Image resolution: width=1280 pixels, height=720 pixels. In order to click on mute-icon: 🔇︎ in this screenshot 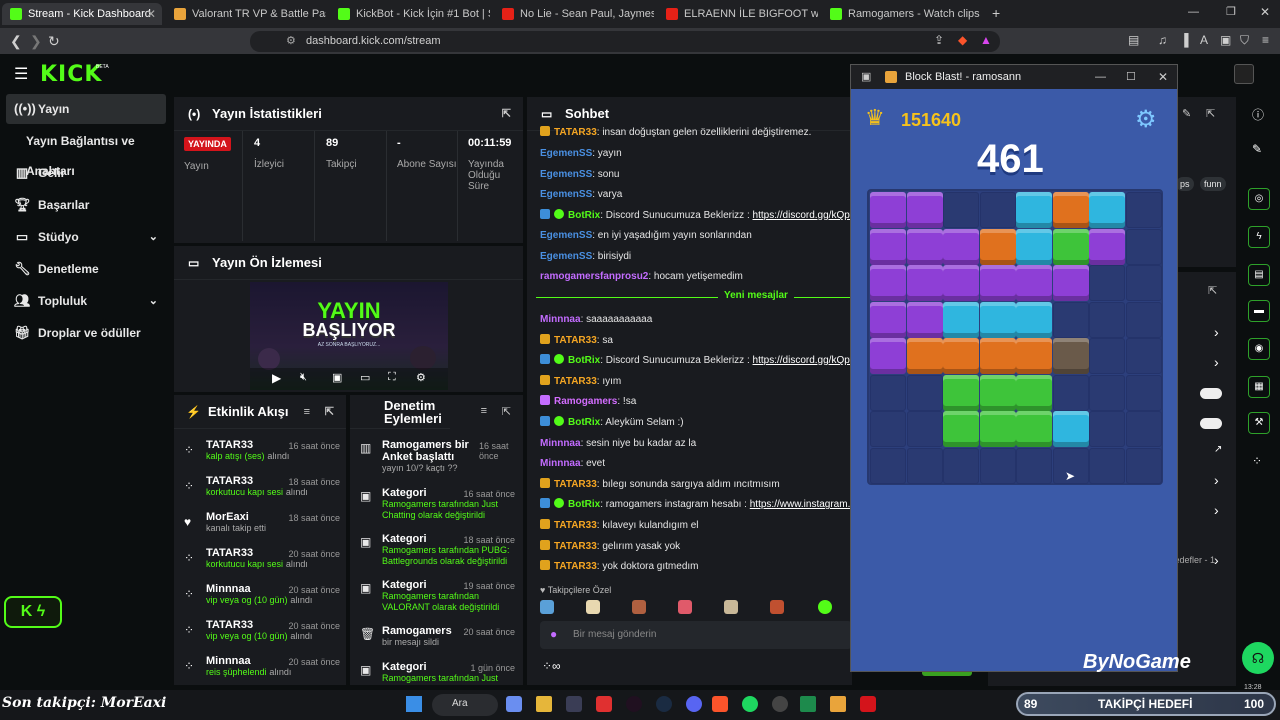, I will do `click(303, 377)`.